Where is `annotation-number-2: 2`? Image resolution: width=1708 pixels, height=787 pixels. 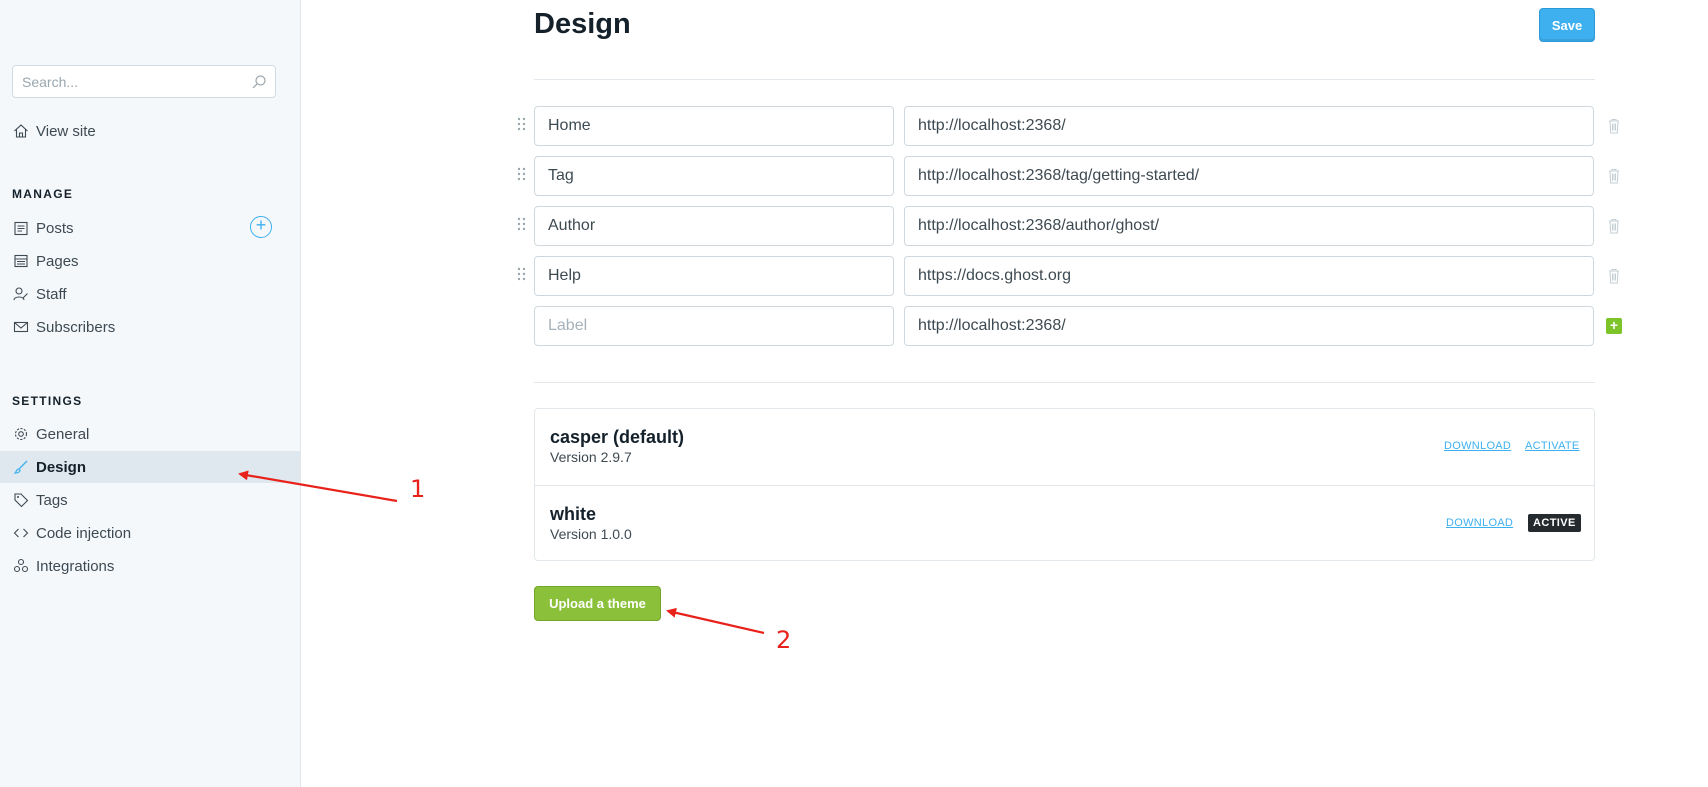
annotation-number-2: 2 is located at coordinates (784, 640).